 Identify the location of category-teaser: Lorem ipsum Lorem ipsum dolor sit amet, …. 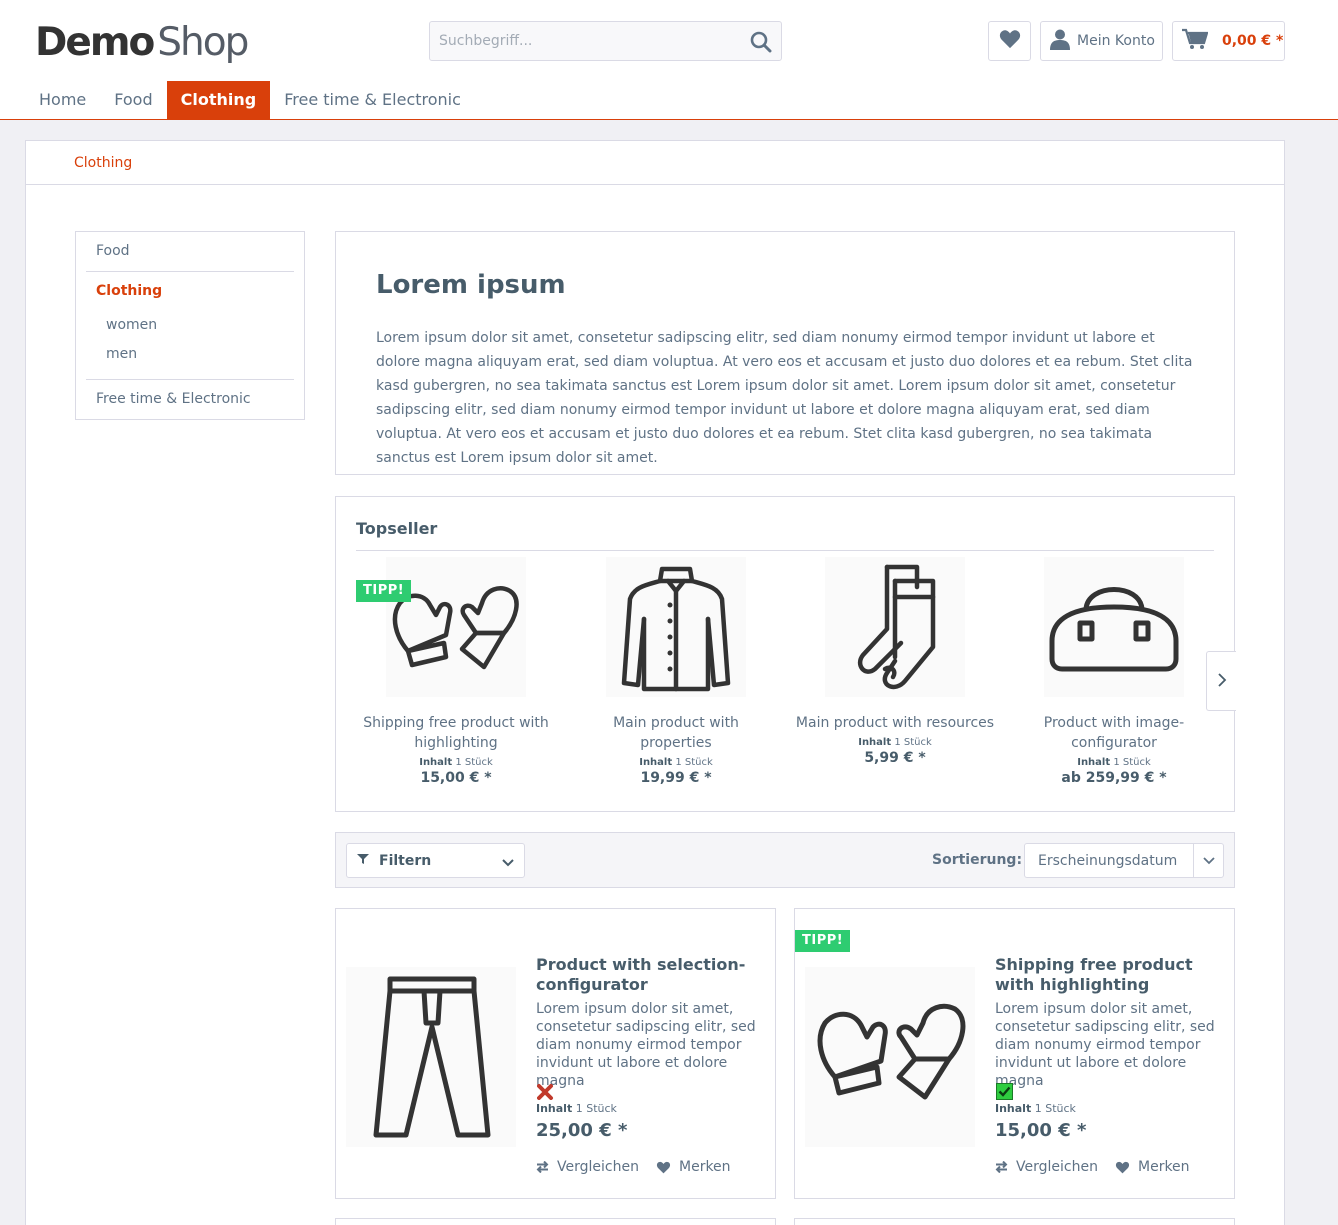
(785, 353).